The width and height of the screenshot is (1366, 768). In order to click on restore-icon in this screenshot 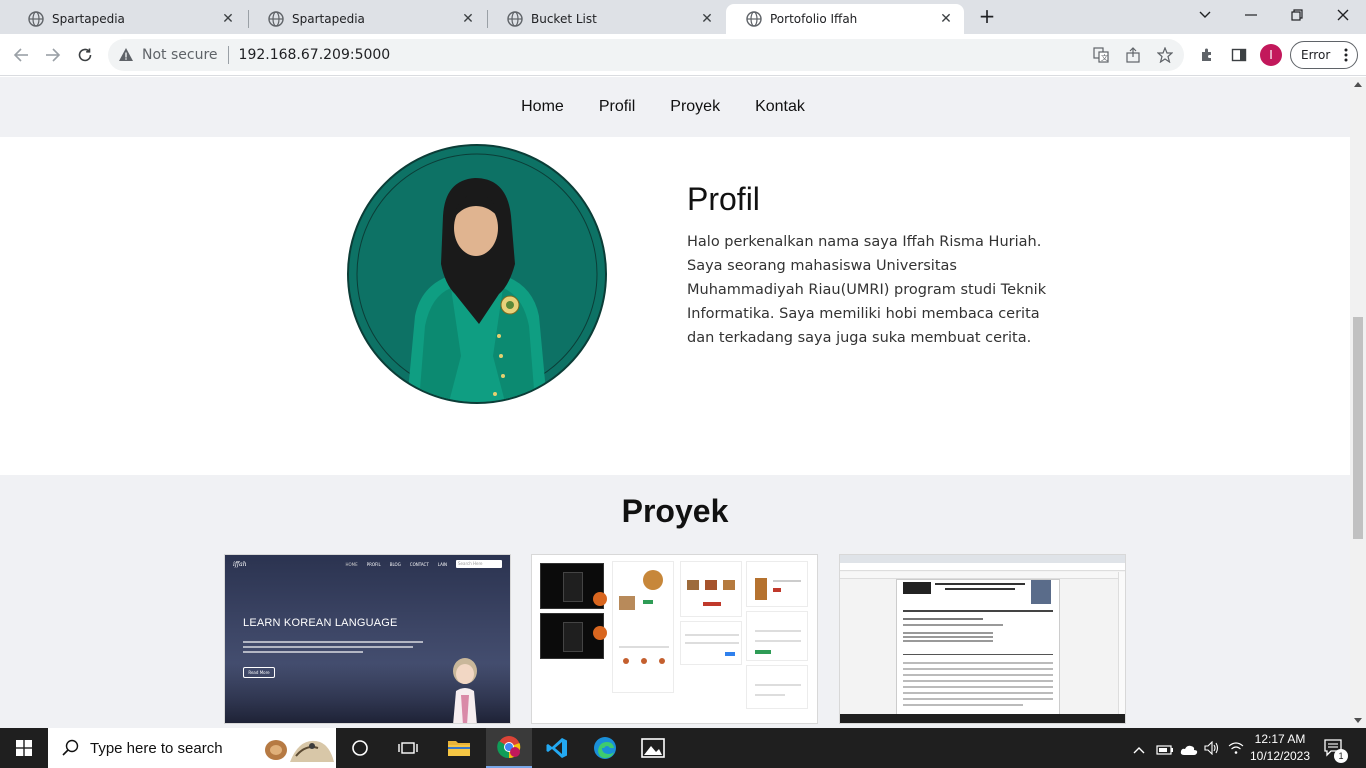, I will do `click(1297, 15)`.